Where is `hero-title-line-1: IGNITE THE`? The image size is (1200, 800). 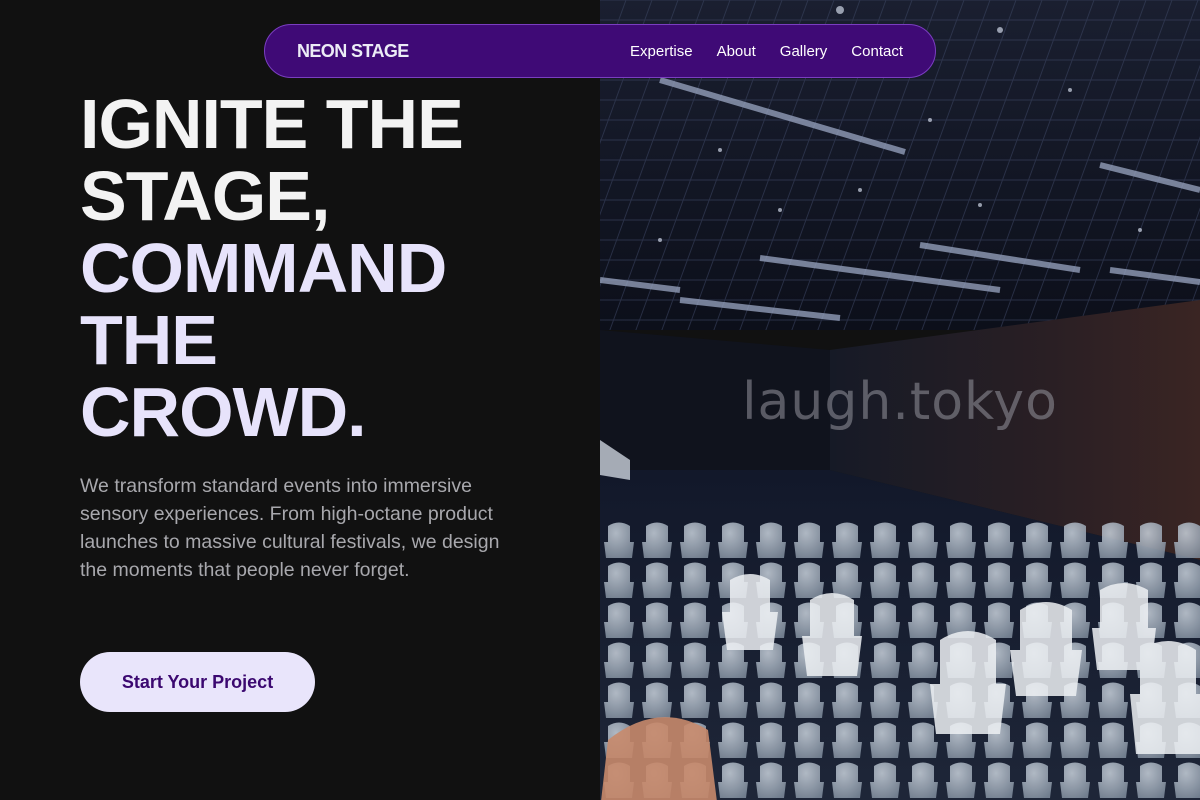 hero-title-line-1: IGNITE THE is located at coordinates (272, 124).